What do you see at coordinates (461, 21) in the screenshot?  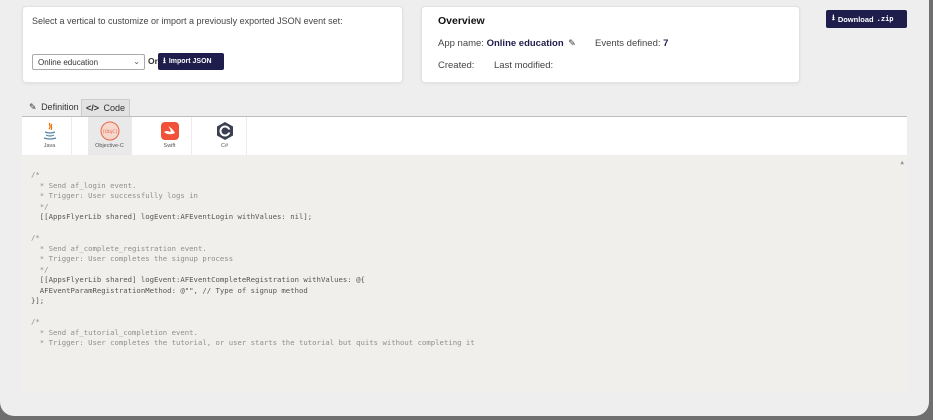 I see `overview-title: Overview` at bounding box center [461, 21].